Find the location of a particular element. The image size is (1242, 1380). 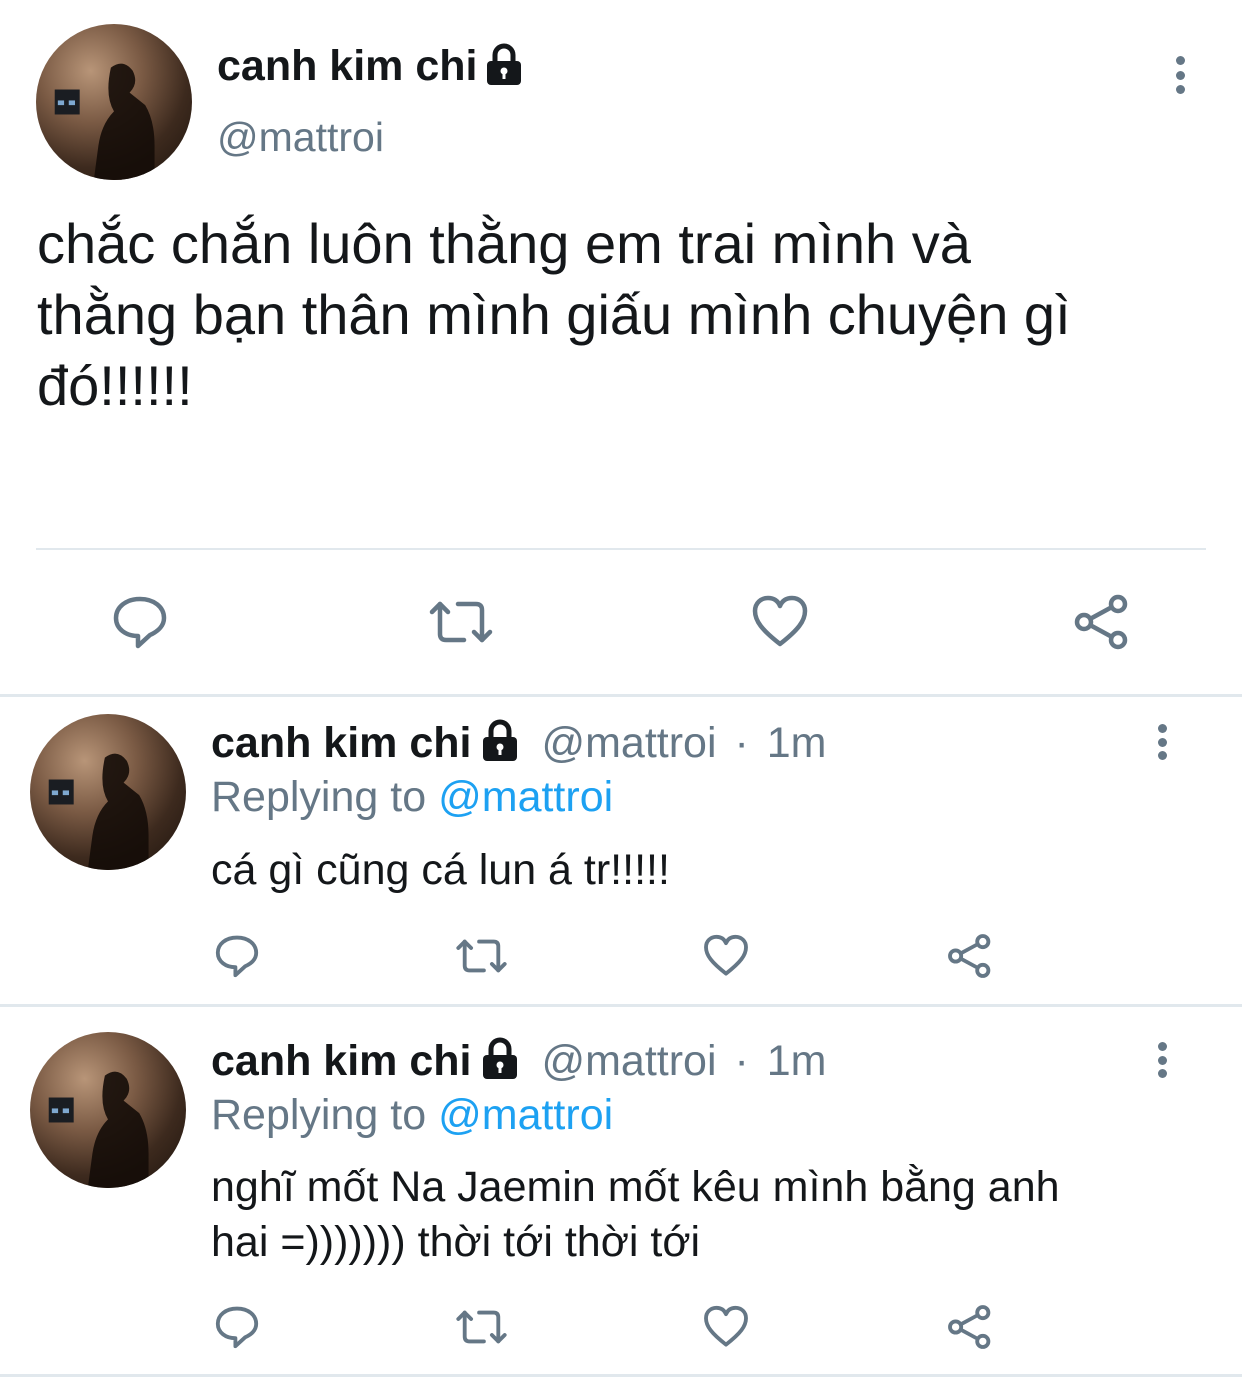

reply-text-line: nghĩ mốt Na Jaemin mốt kêu mình bằng anh is located at coordinates (635, 1187).